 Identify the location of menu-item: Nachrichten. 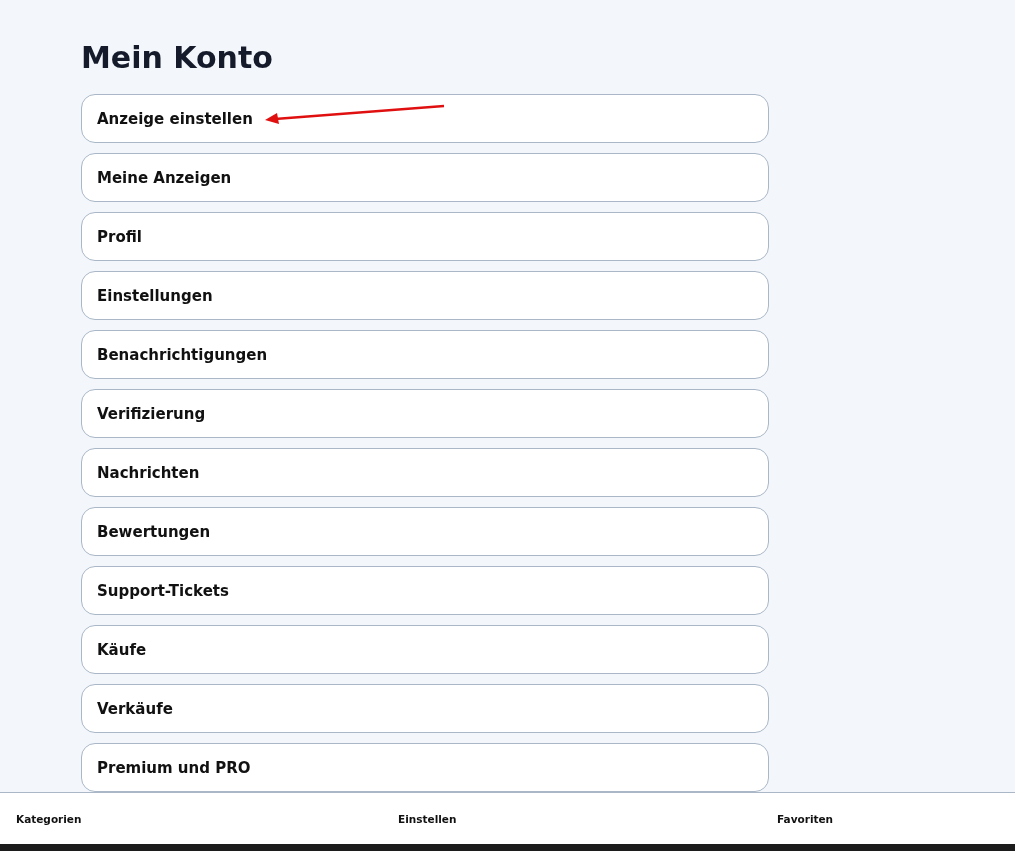
(425, 472).